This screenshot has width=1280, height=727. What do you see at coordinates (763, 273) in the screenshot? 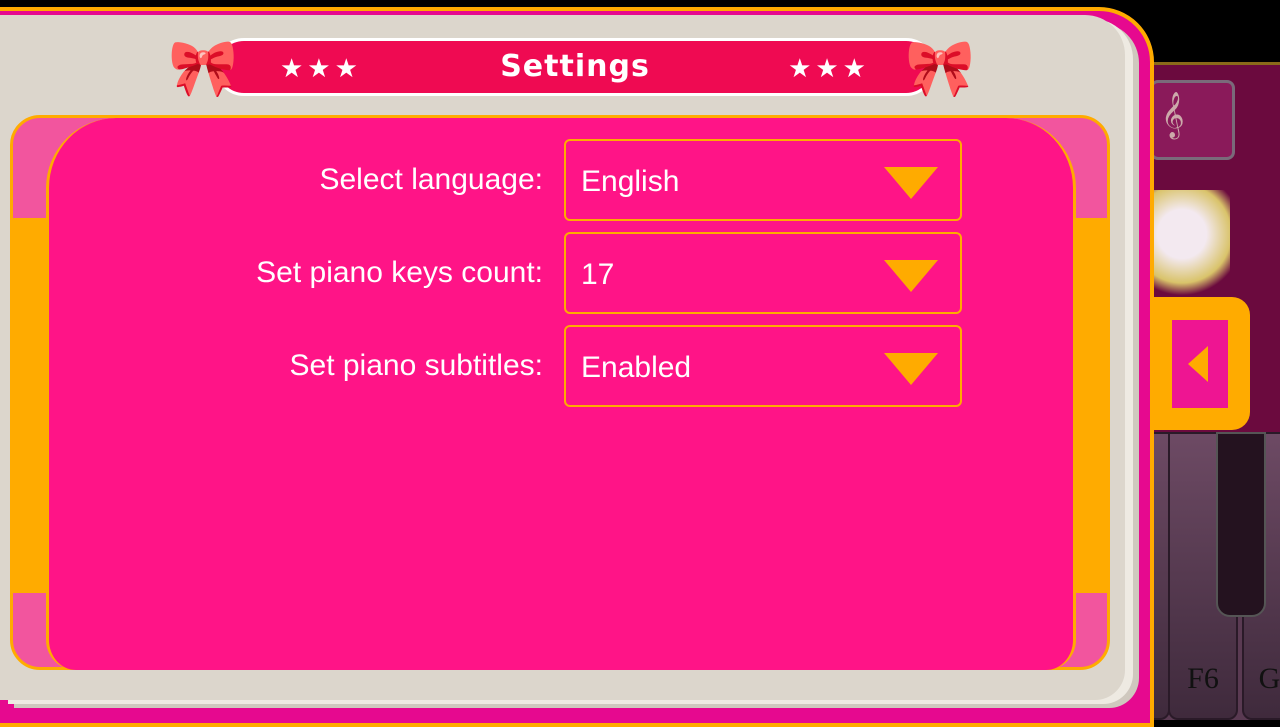
I see `keys-count-dropdown: 17` at bounding box center [763, 273].